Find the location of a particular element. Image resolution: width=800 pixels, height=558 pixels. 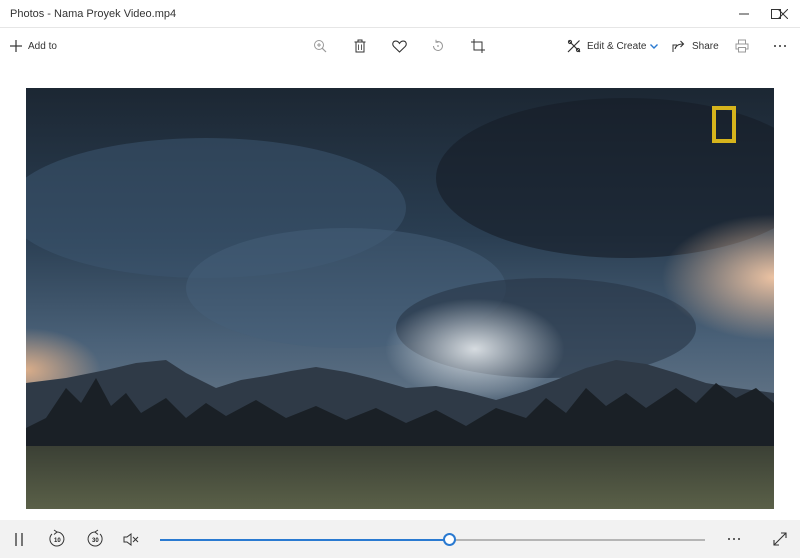

favorite-button is located at coordinates (399, 46).